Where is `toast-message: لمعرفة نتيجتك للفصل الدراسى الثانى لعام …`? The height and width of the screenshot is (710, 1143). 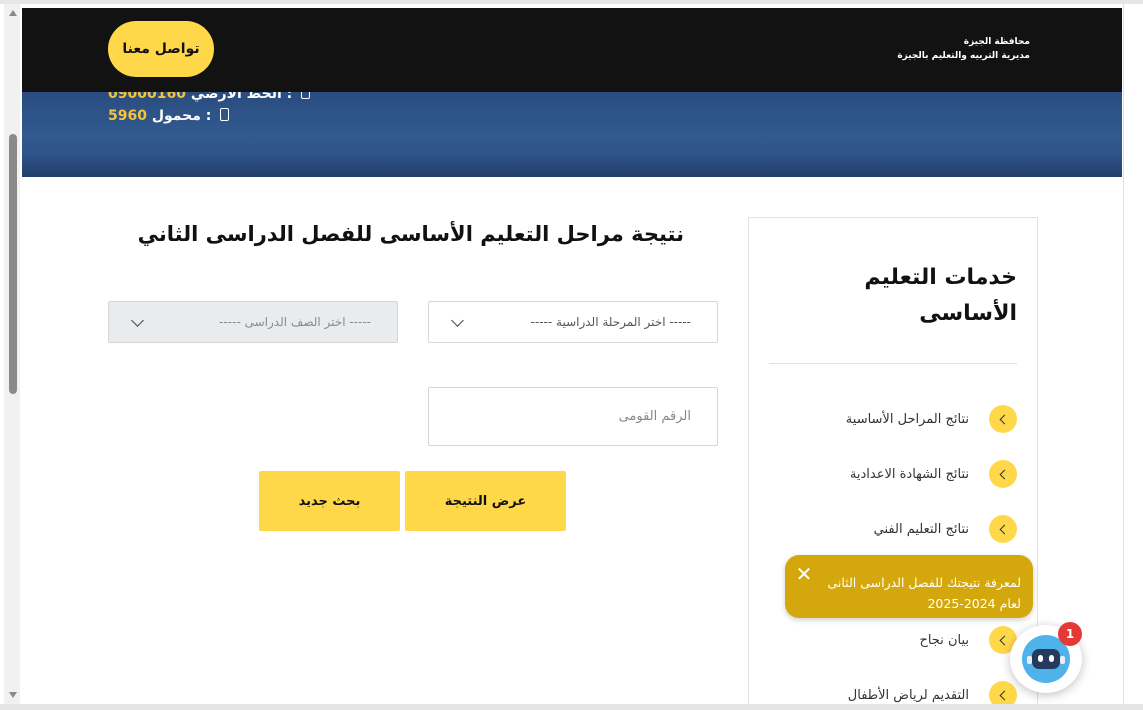 toast-message: لمعرفة نتيجتك للفصل الدراسى الثانى لعام … is located at coordinates (924, 593).